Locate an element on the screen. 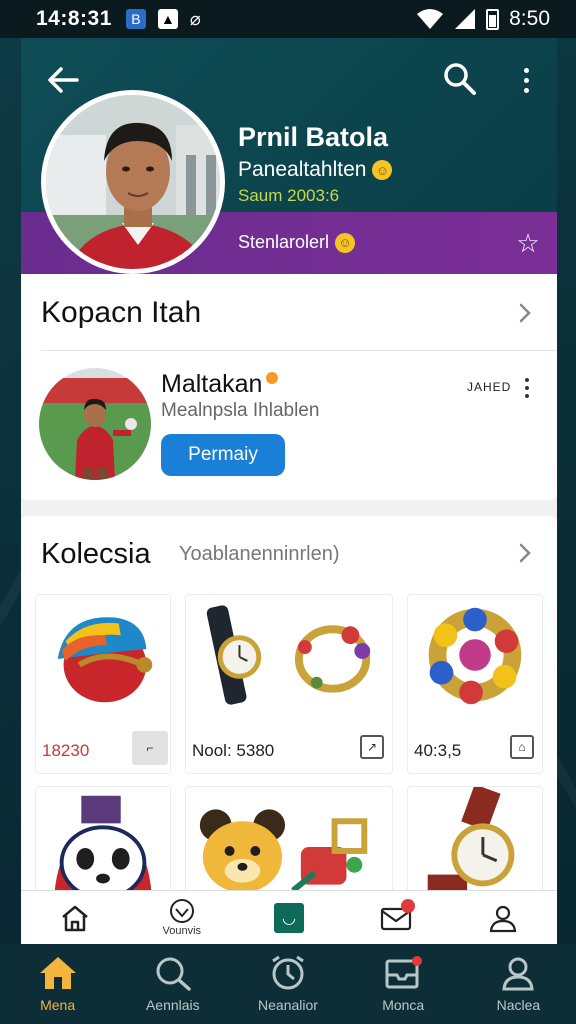  profile-subtitle: Panealtahlten ☺ is located at coordinates (315, 170).